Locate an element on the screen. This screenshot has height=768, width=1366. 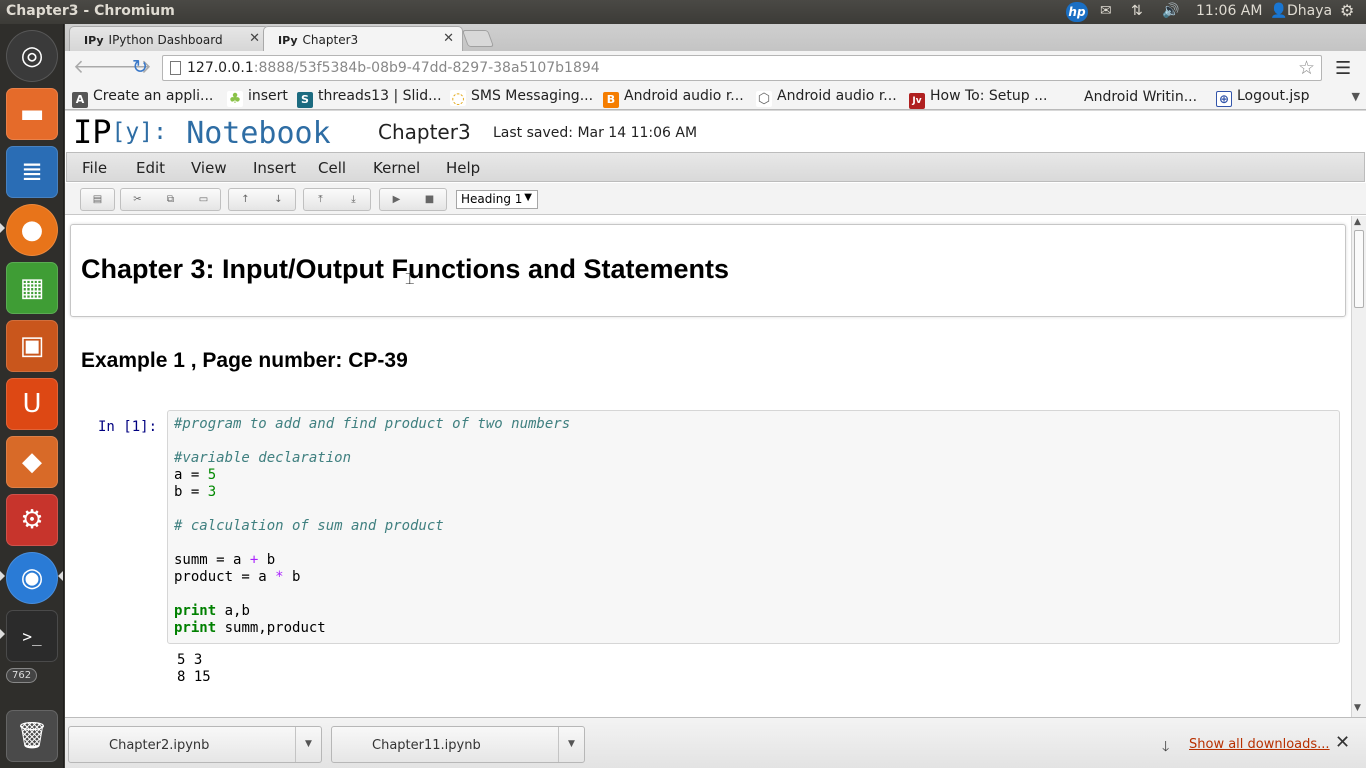
menu-view: View is located at coordinates (209, 168).